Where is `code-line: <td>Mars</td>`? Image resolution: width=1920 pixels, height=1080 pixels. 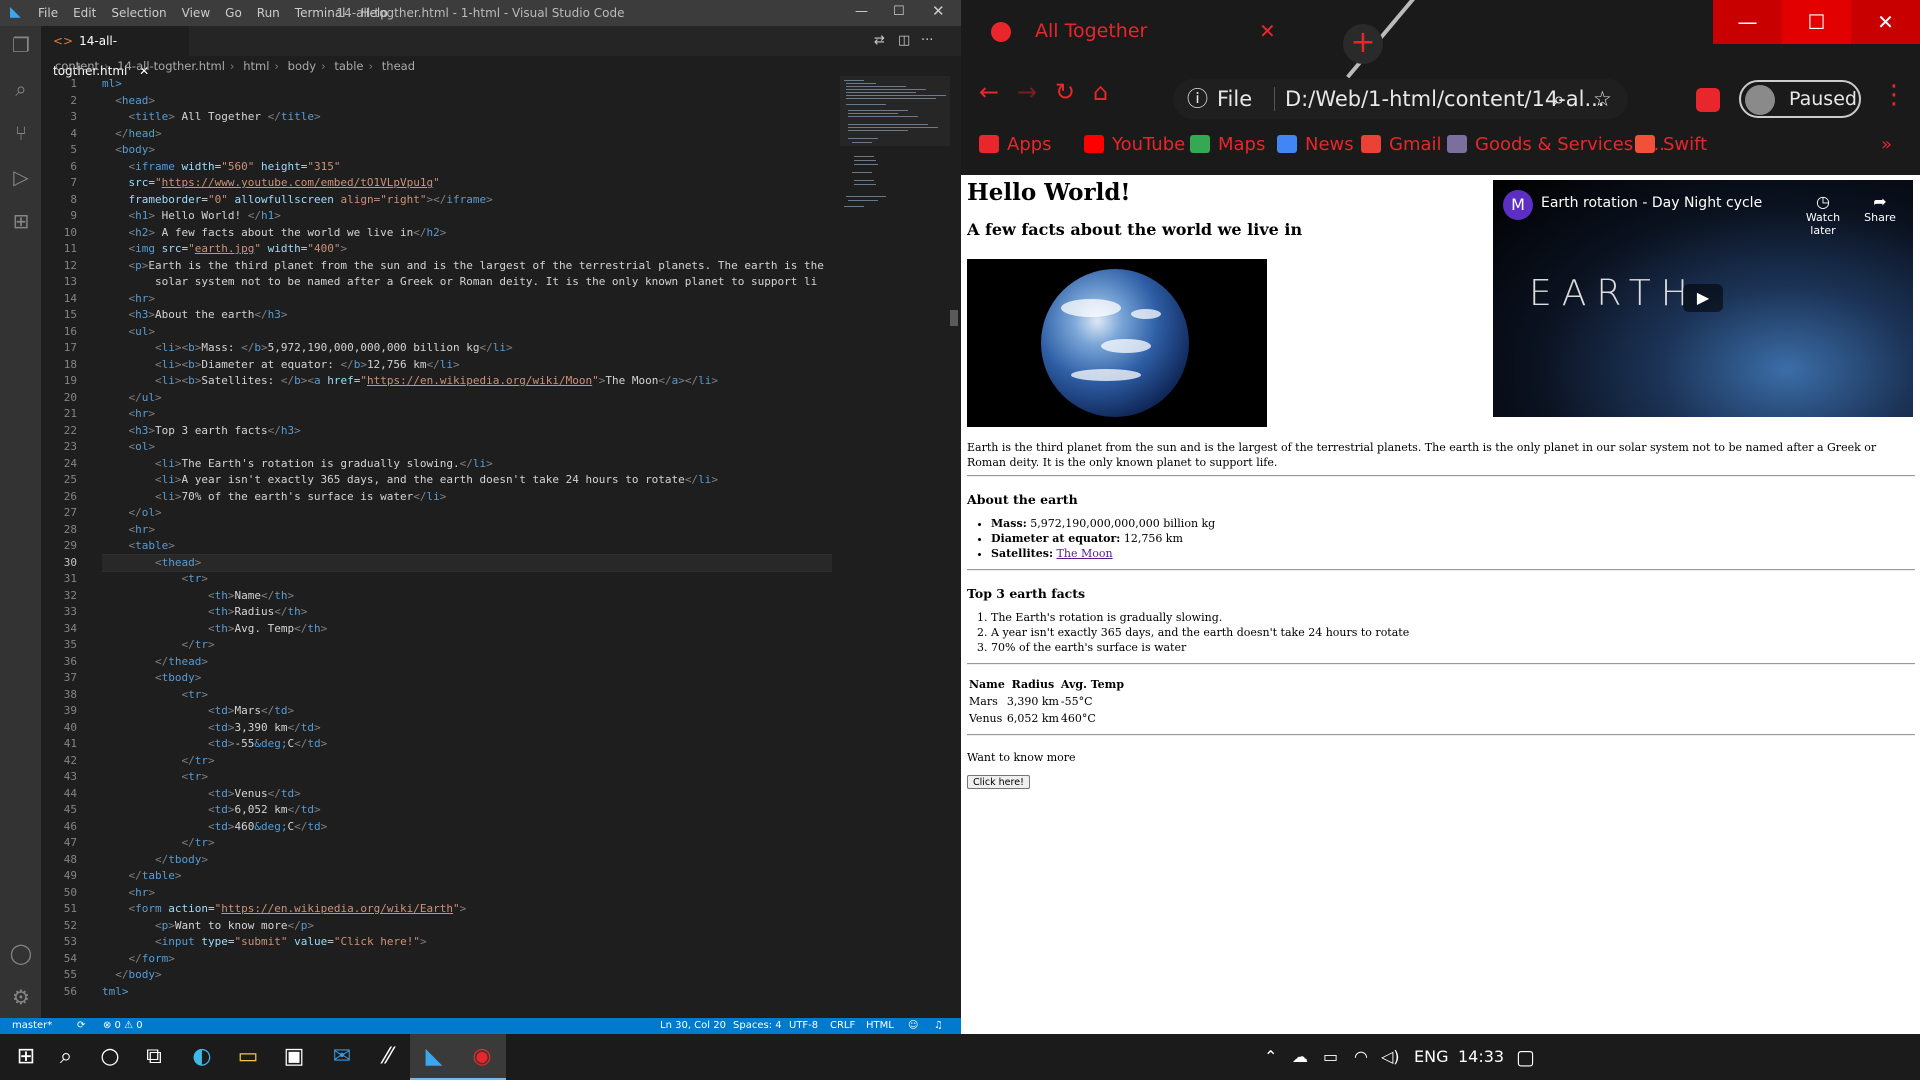 code-line: <td>Mars</td> is located at coordinates (467, 711).